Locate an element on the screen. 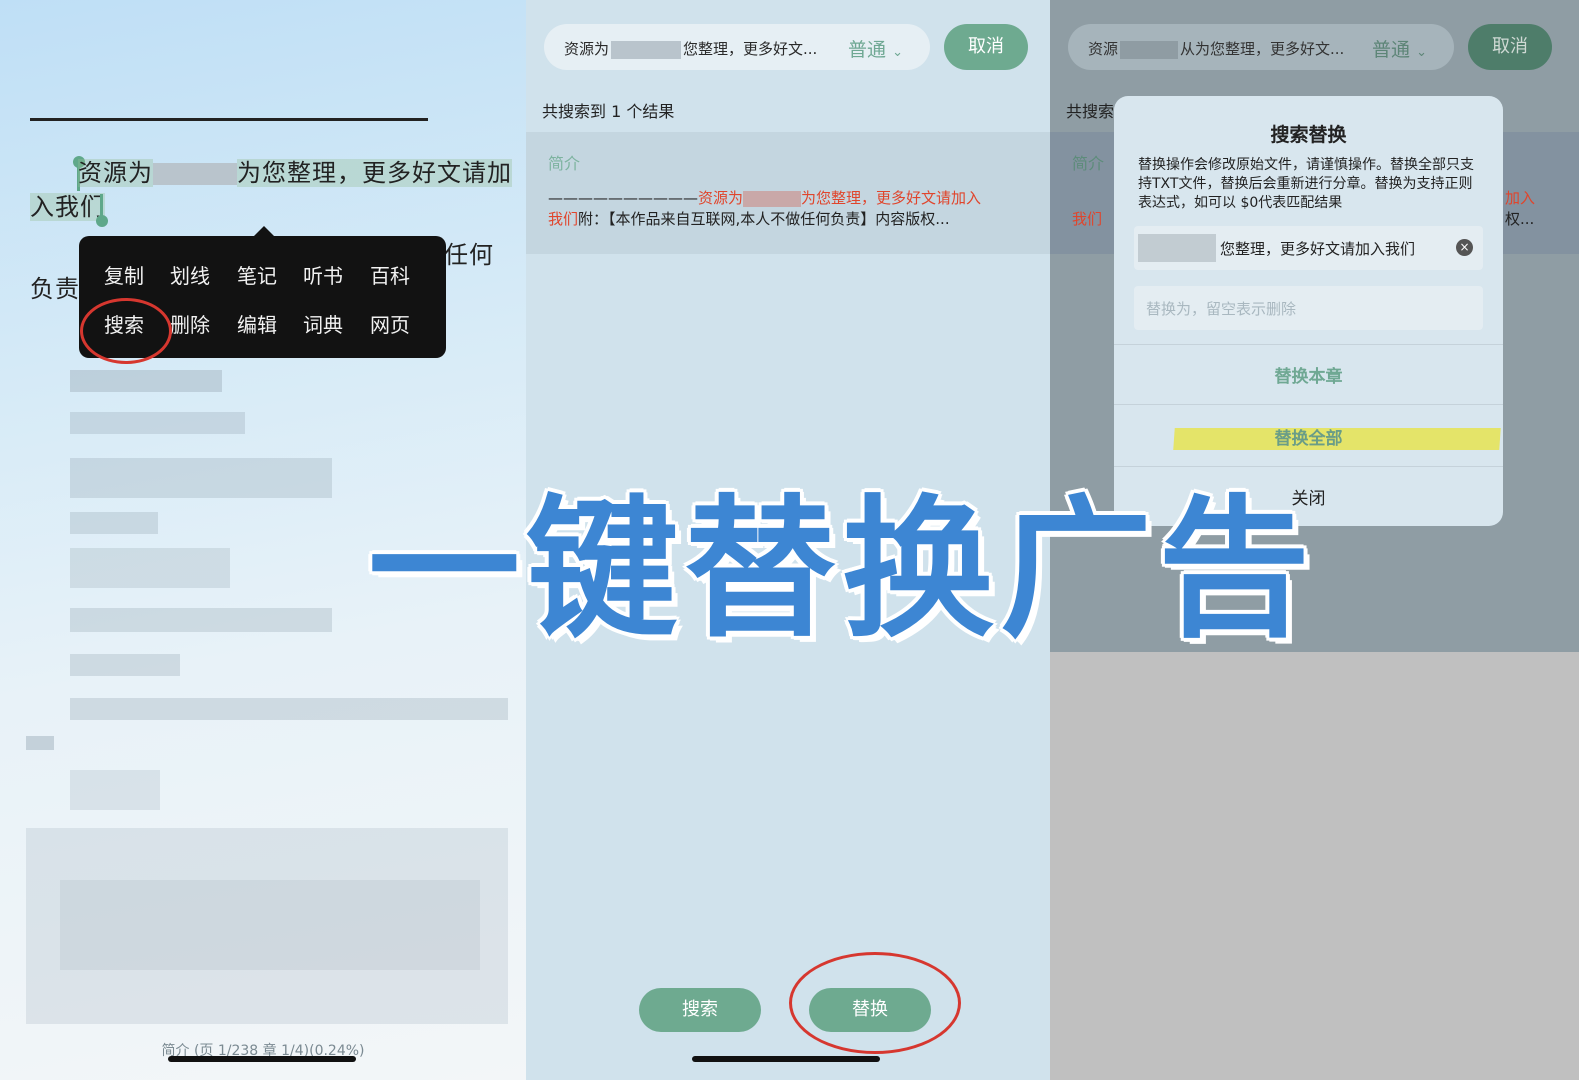 The height and width of the screenshot is (1080, 1579). search-input: 资源为 您整理，更多好文... 普通 ⌄ is located at coordinates (737, 47).